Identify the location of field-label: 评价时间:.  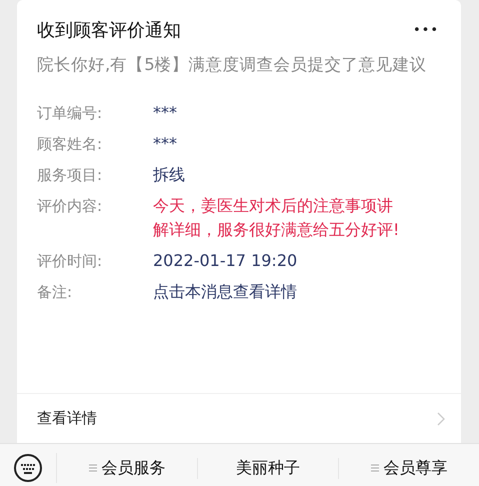
(70, 261).